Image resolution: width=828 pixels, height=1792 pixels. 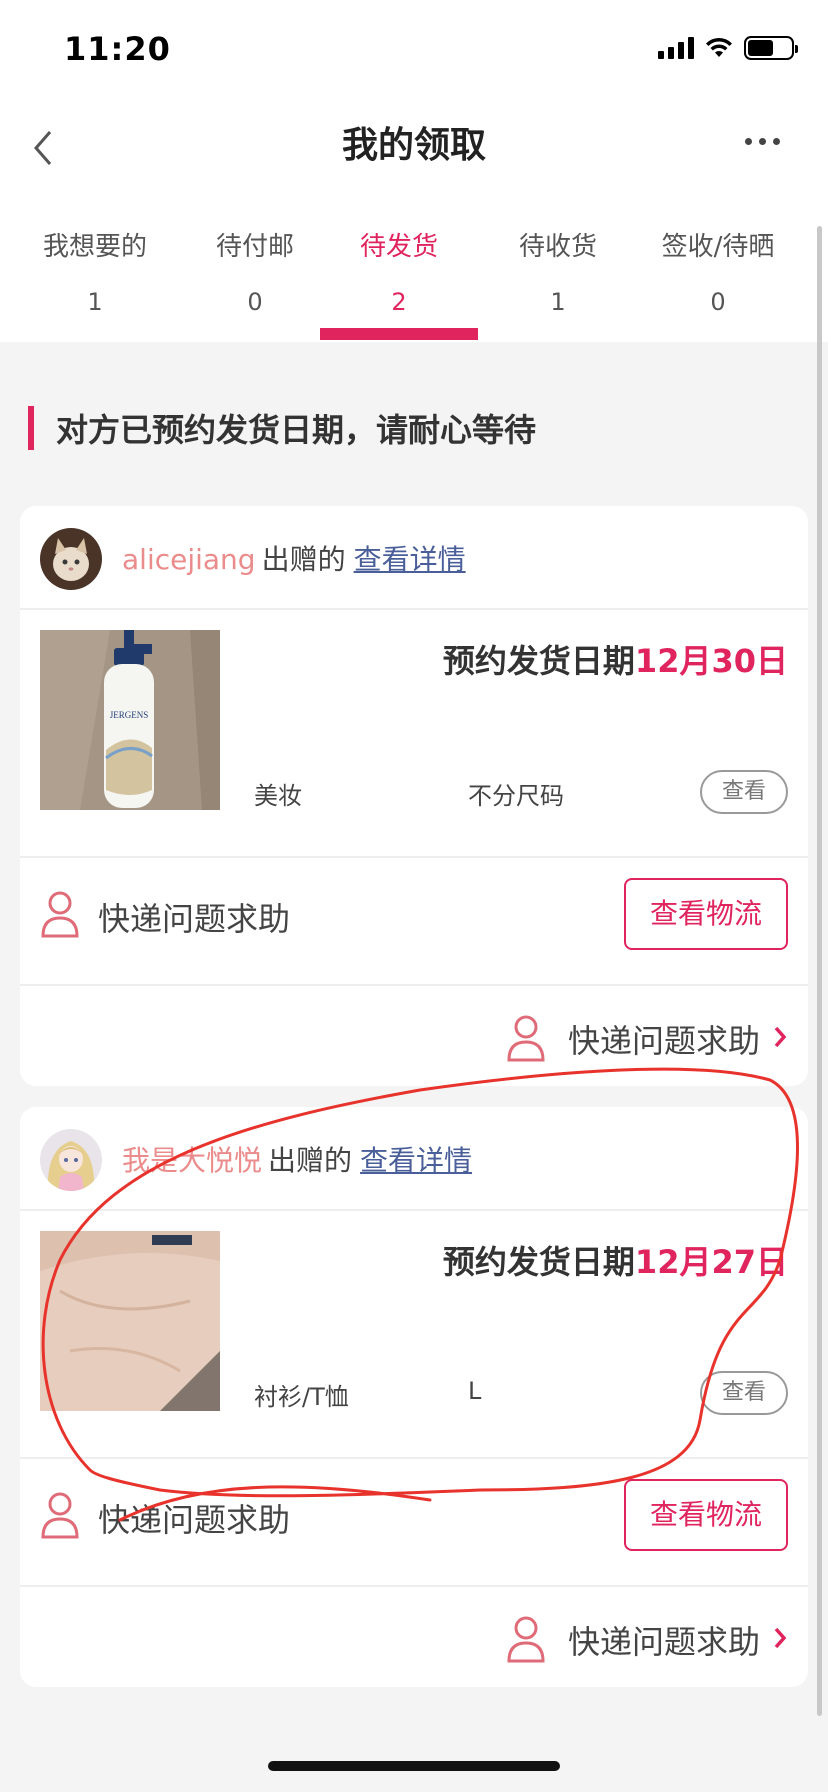 I want to click on product-image, so click(x=130, y=1321).